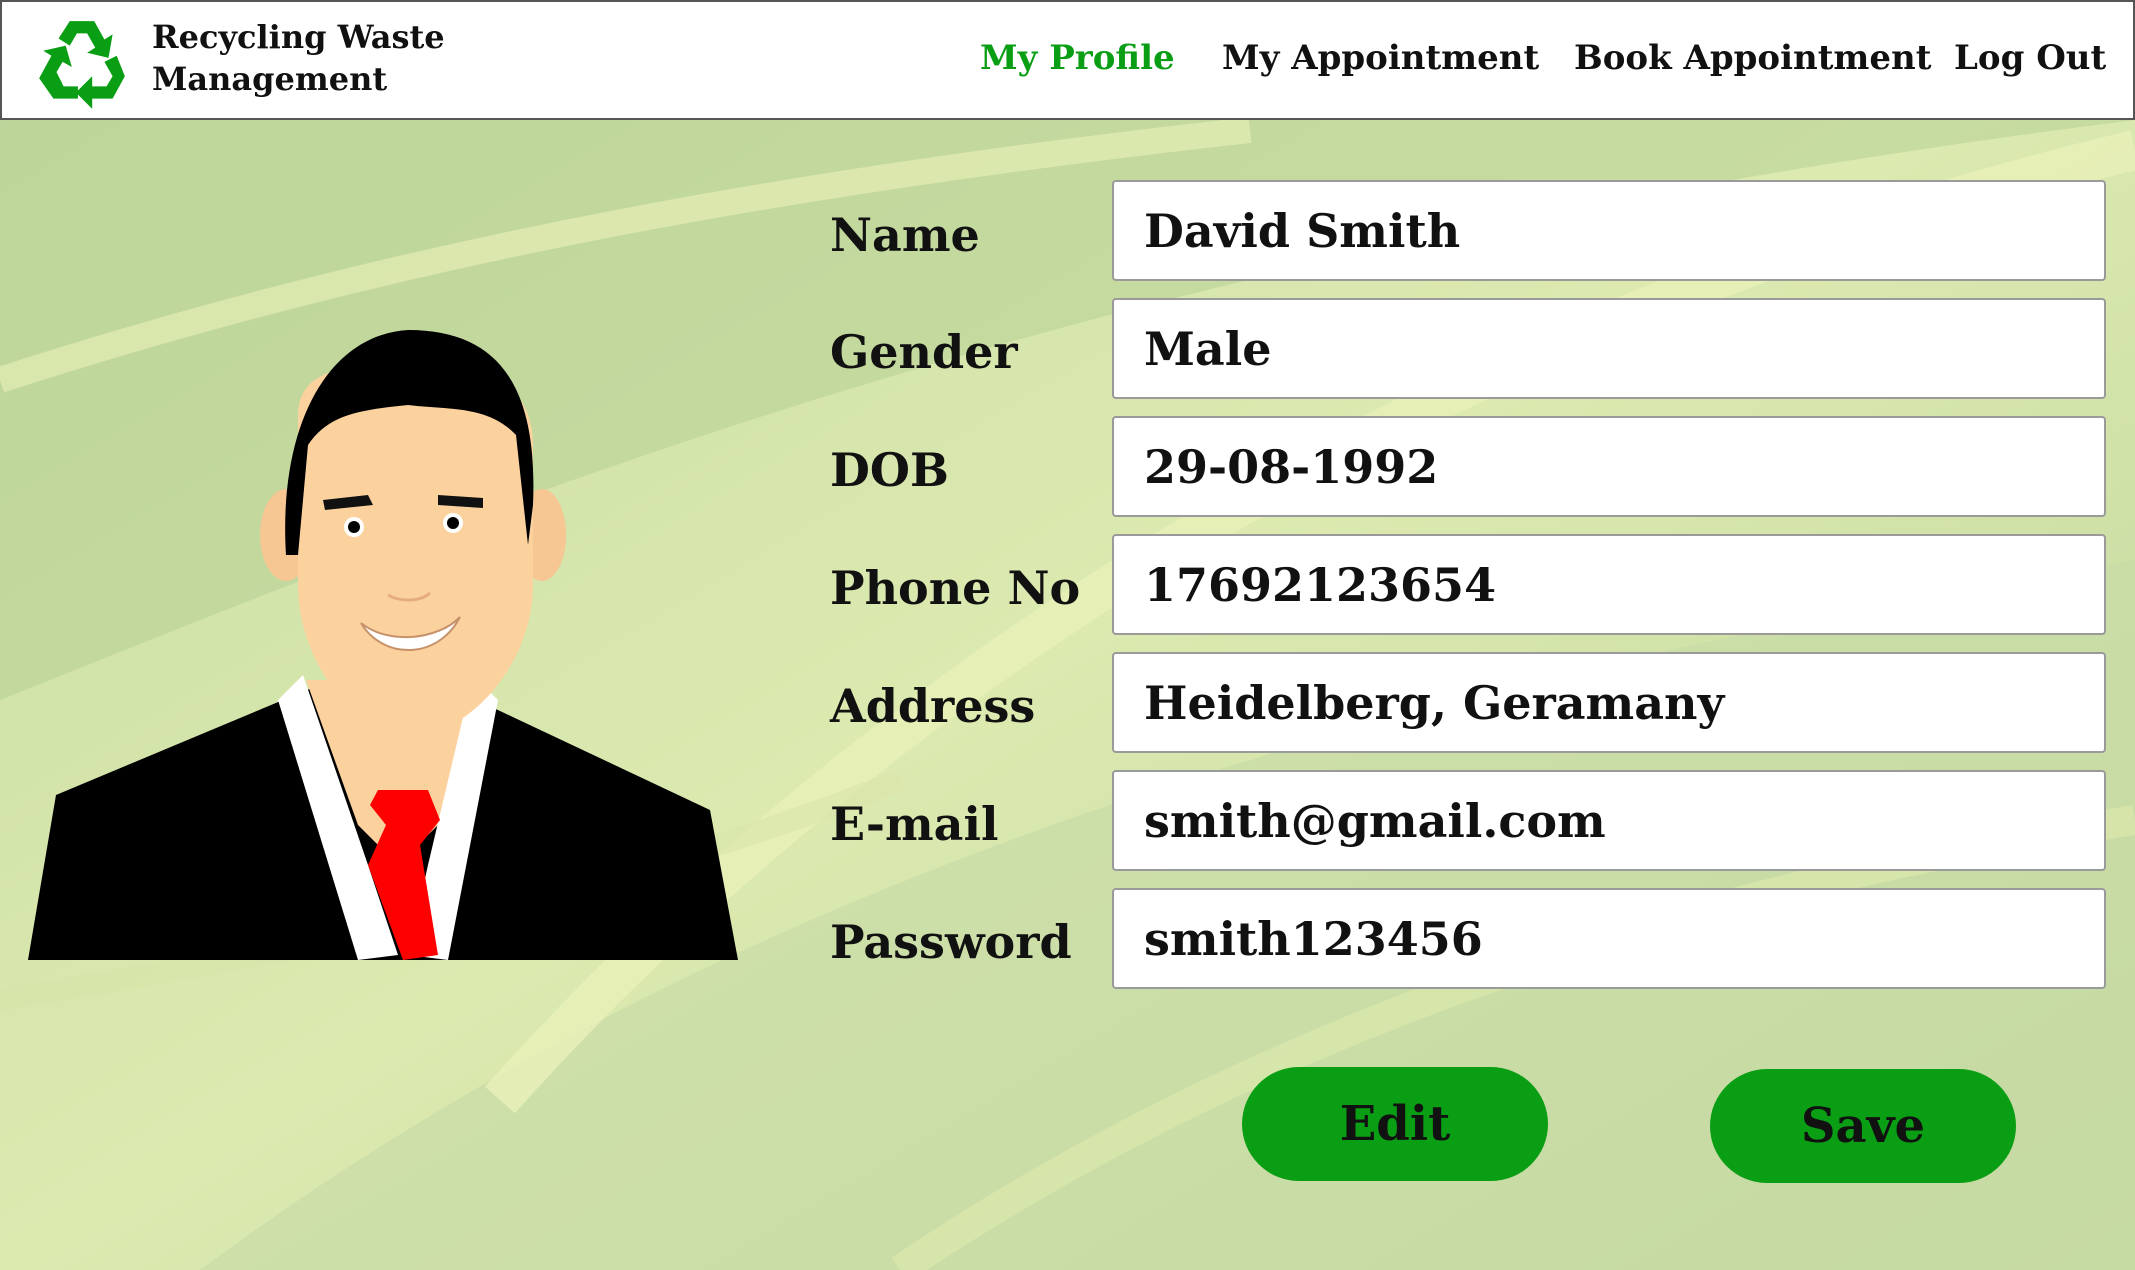 This screenshot has height=1270, width=2135. Describe the element at coordinates (914, 824) in the screenshot. I see `email-label: E-mail` at that location.